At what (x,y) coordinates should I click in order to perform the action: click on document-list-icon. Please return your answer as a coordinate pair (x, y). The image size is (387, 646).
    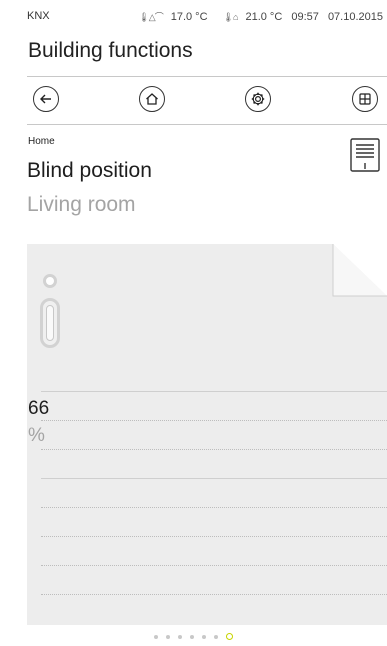
    Looking at the image, I should click on (365, 155).